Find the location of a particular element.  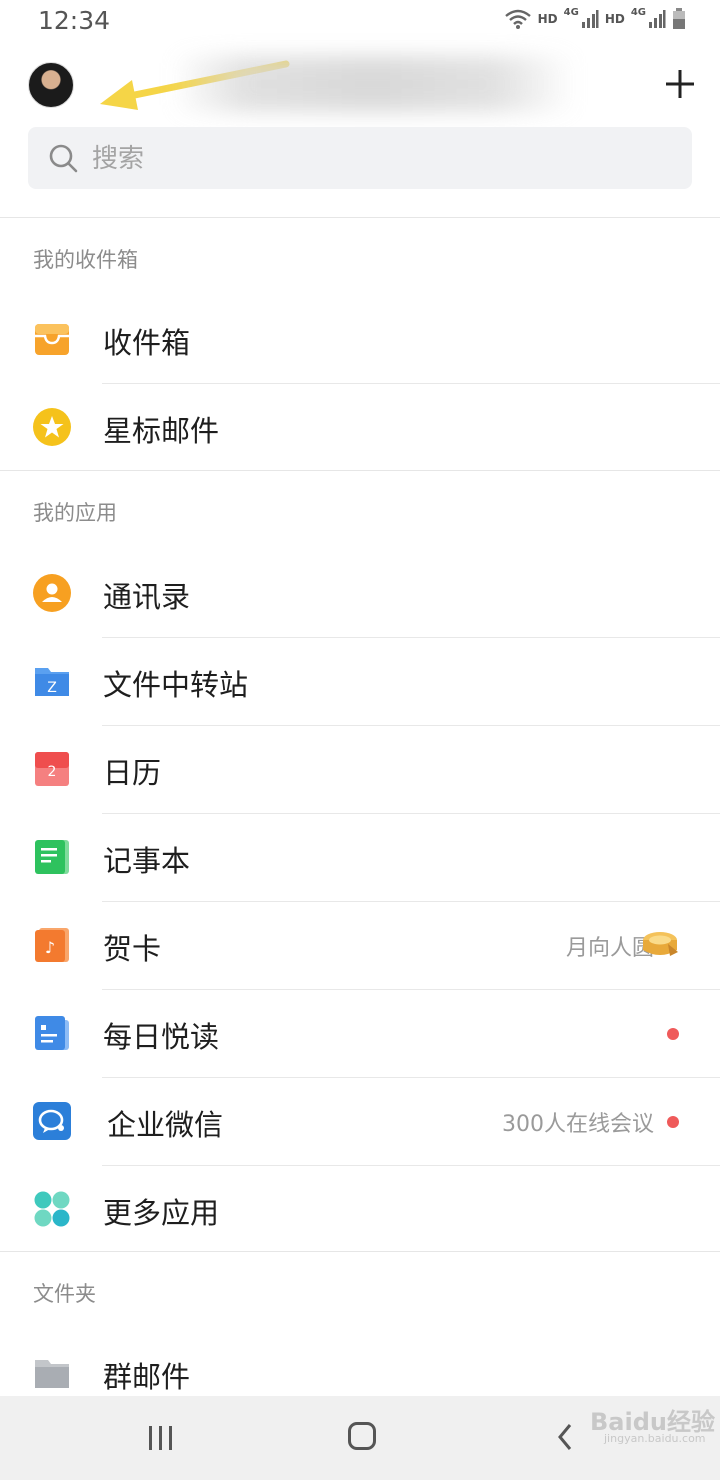

star-icon is located at coordinates (52, 427).